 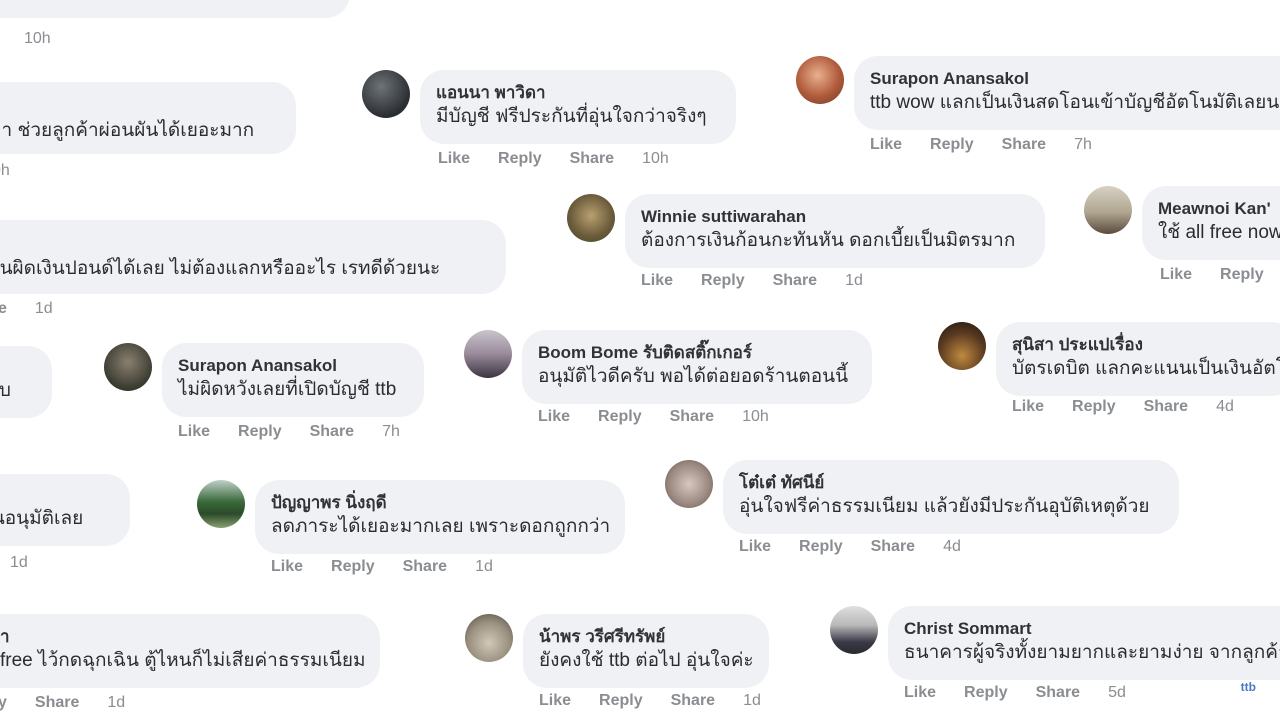 I want to click on comment-text: นมา ช่วยลูกค้าผ่อนผันได้เยอะมาก, so click(x=127, y=130).